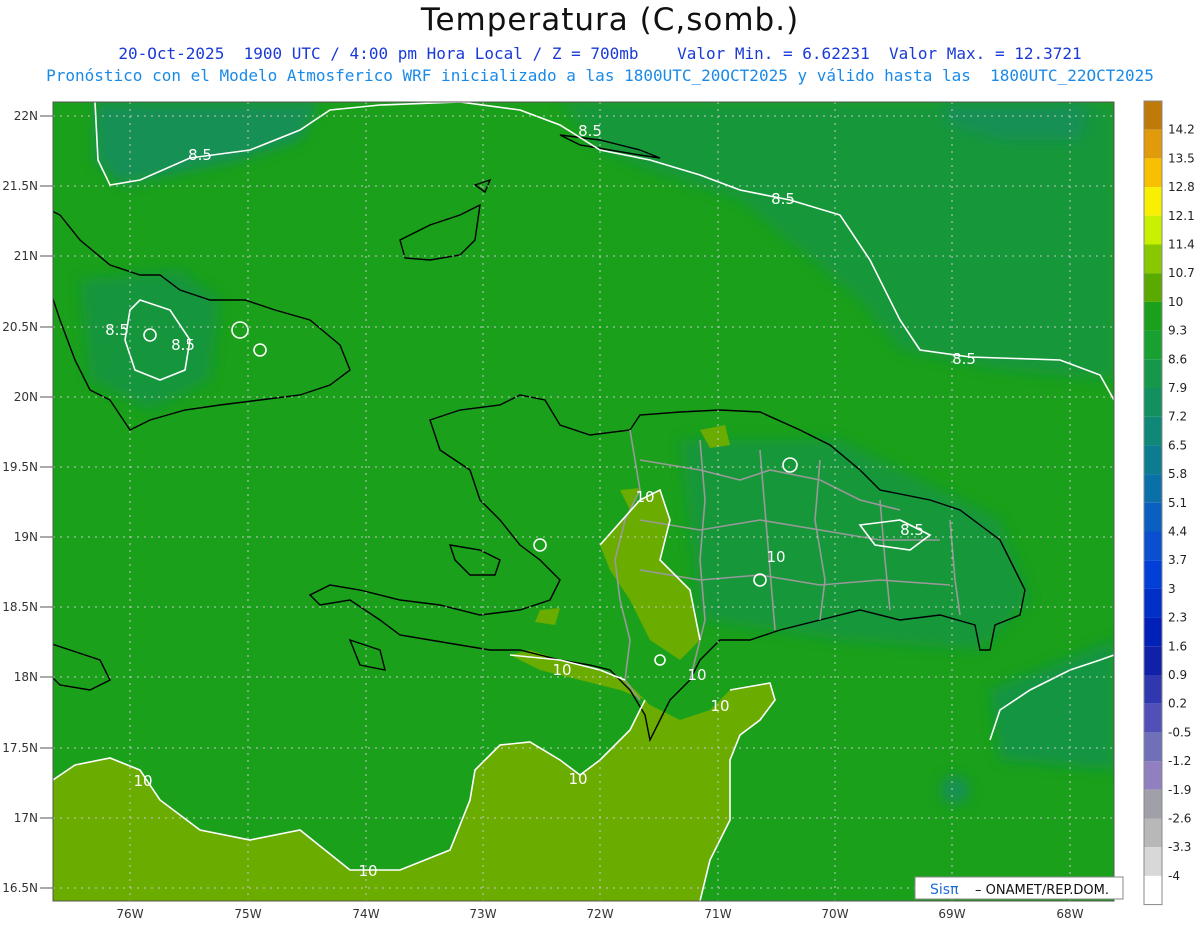 This screenshot has width=1200, height=927. I want to click on colorbar-label: 7.9, so click(1177, 388).